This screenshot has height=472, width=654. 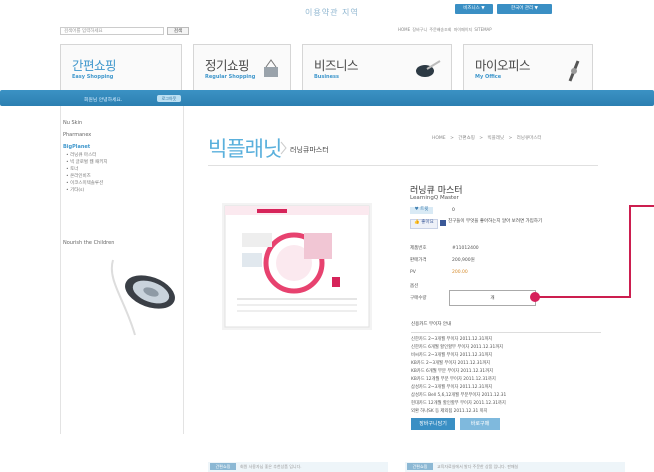 I want to click on search-input: 검색어를 입력하세요, so click(x=112, y=31).